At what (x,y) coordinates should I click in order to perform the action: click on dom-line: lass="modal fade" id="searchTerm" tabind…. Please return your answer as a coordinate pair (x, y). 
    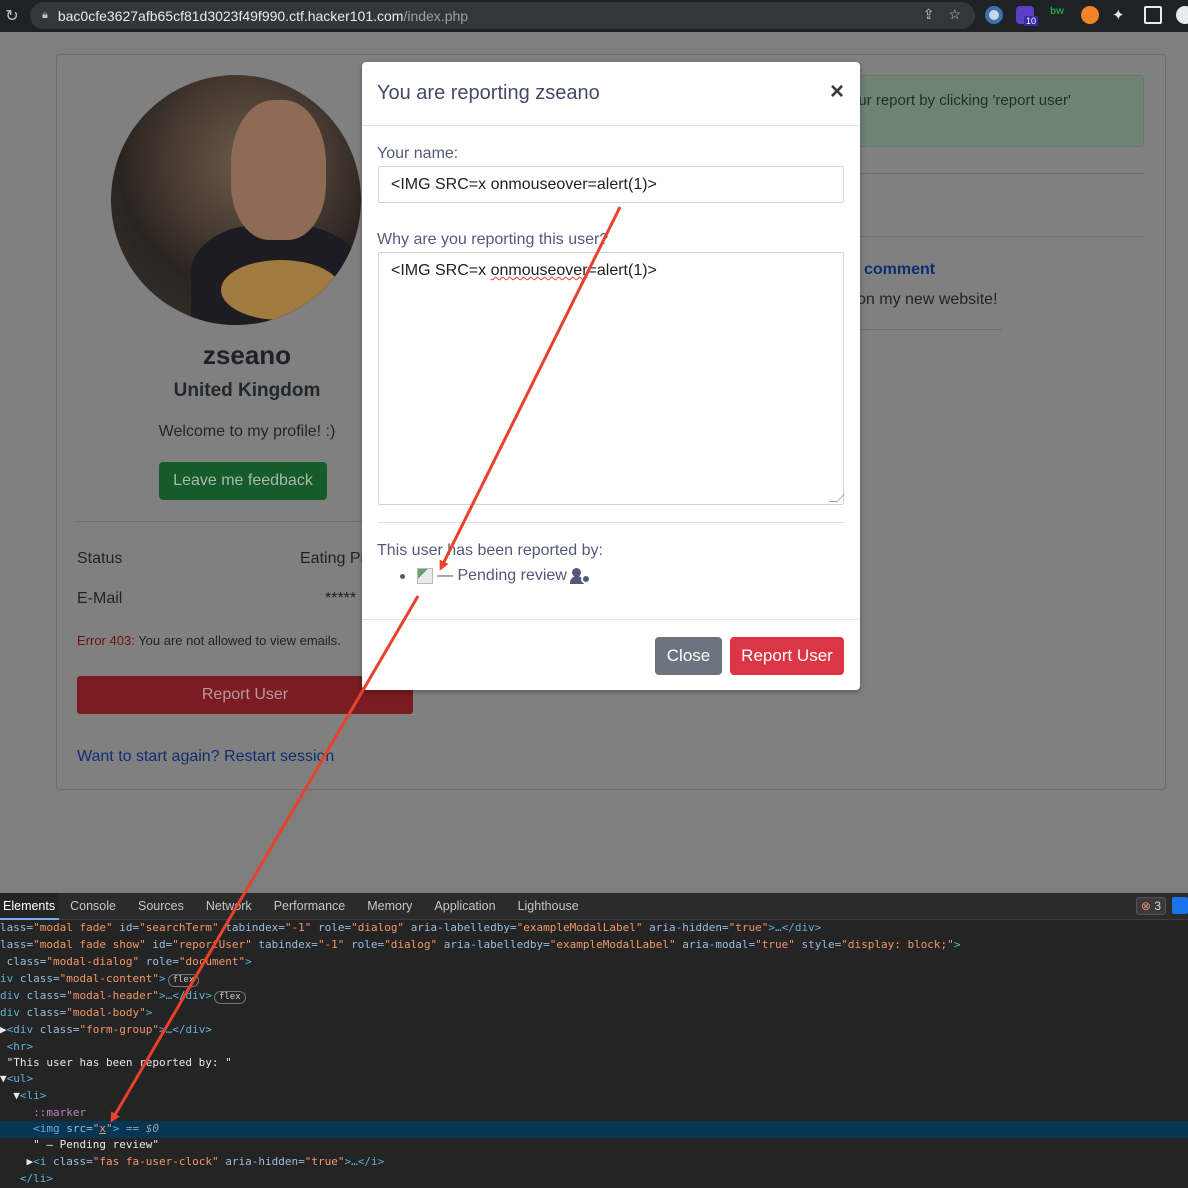
    Looking at the image, I should click on (594, 928).